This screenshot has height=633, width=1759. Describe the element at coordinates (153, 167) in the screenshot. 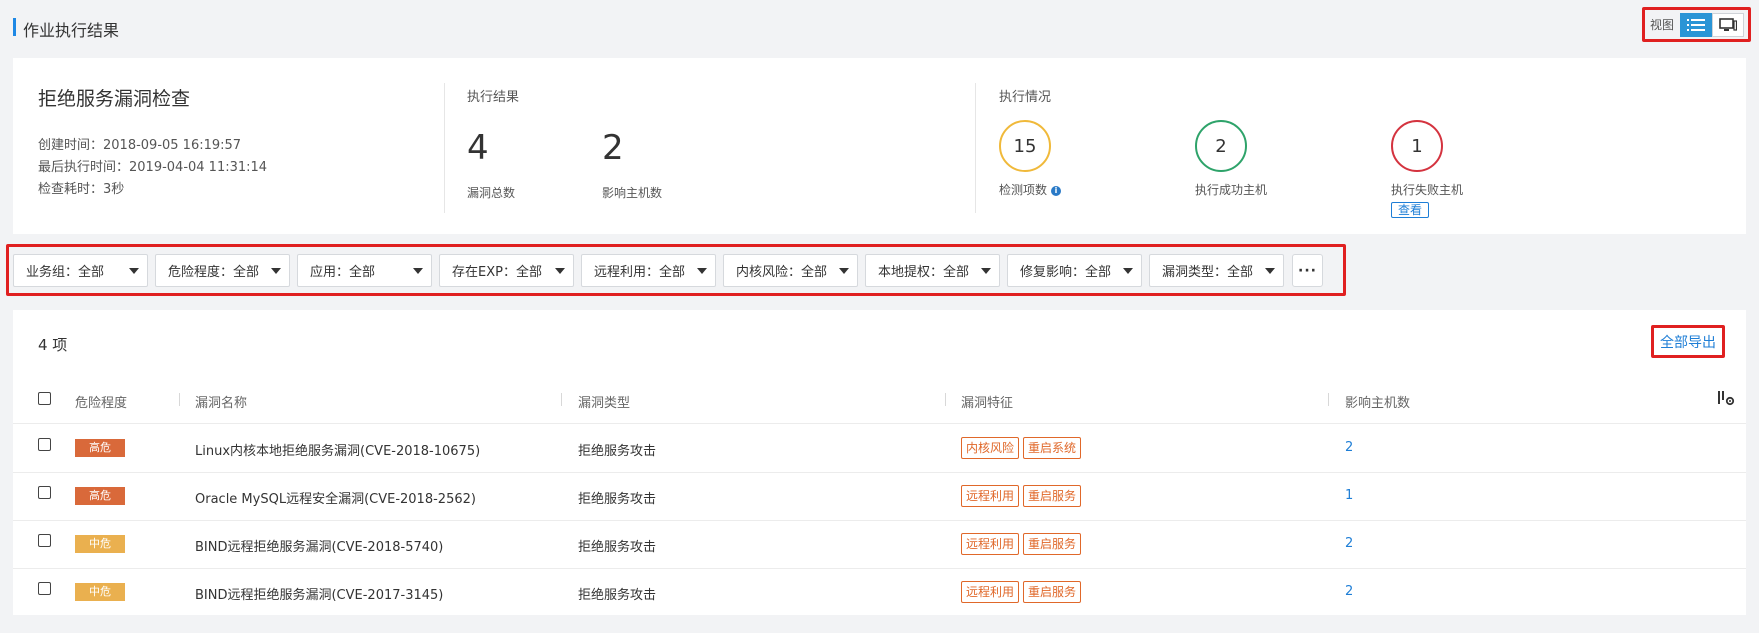

I see `last-run-time: 最后执行时间：2019-04-04 11:31:14` at that location.